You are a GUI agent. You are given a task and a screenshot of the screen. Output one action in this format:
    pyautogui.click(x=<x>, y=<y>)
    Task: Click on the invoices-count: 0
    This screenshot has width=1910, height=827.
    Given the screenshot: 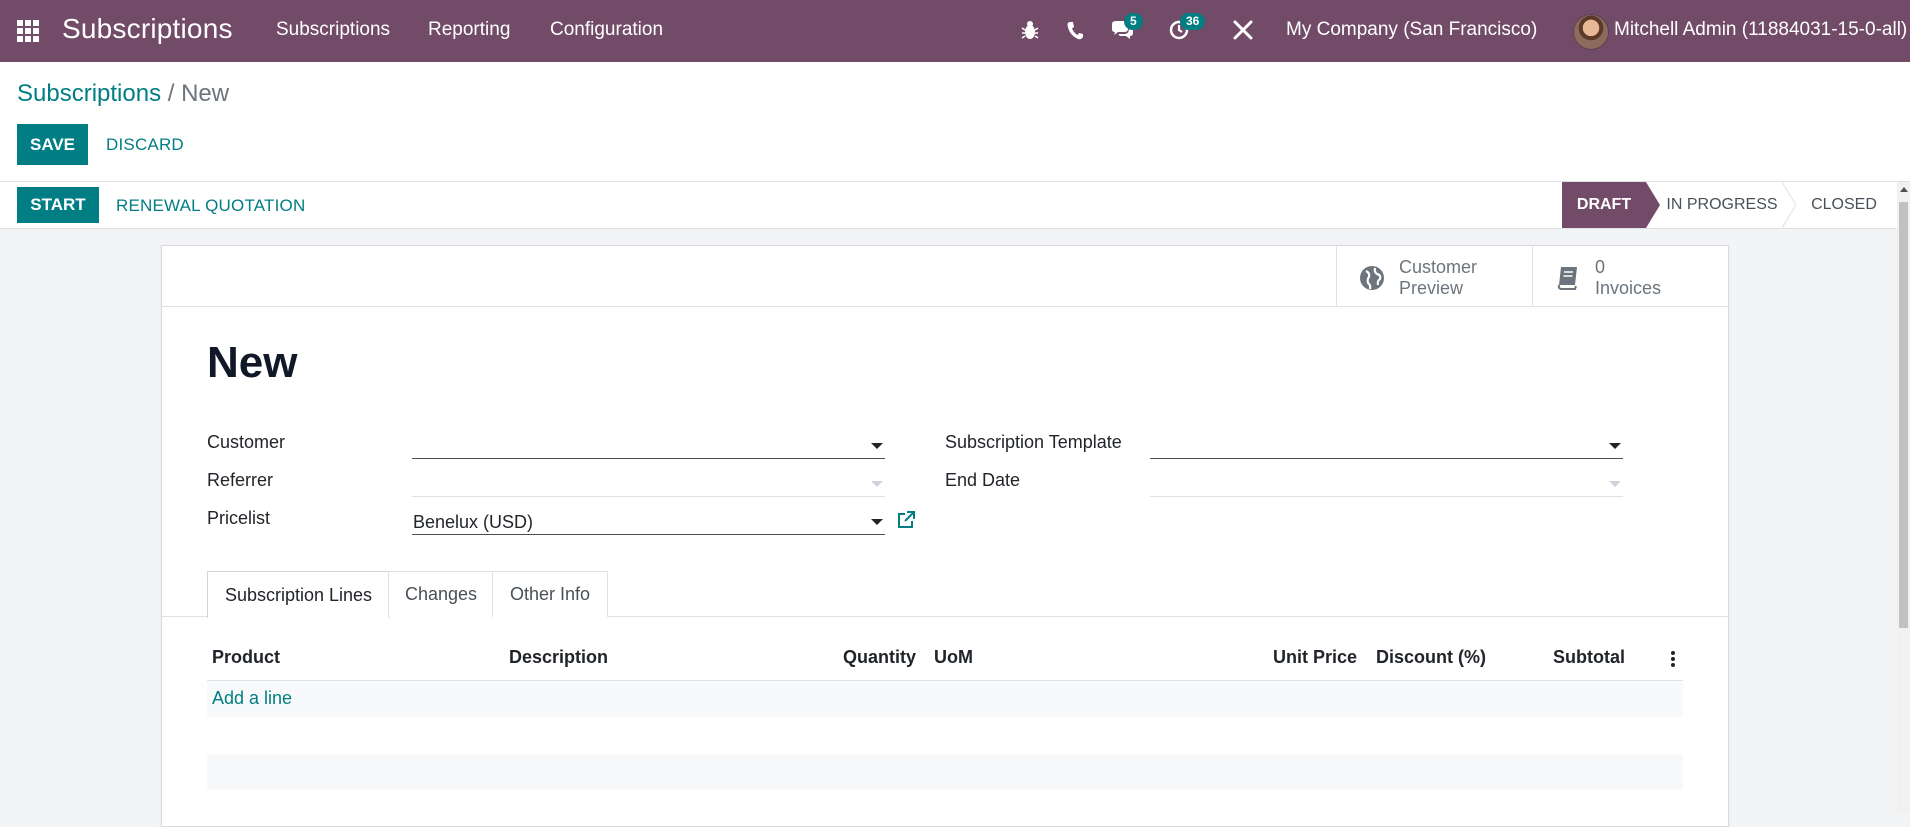 What is the action you would take?
    pyautogui.click(x=1600, y=267)
    